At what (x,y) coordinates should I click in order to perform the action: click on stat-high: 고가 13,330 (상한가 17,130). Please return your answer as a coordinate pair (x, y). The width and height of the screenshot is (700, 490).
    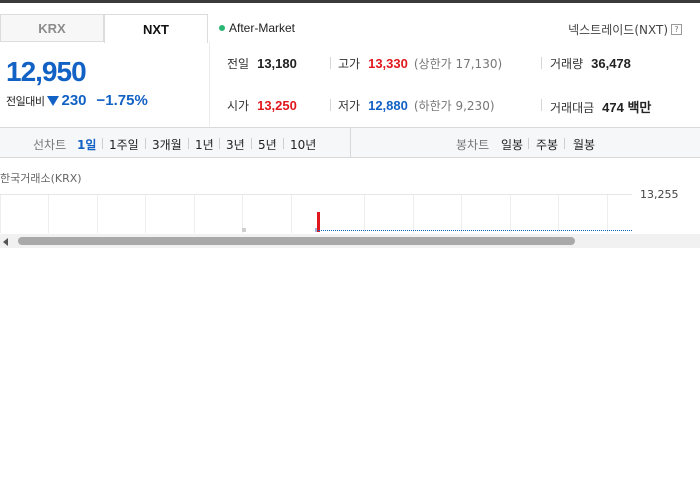
    Looking at the image, I should click on (420, 63).